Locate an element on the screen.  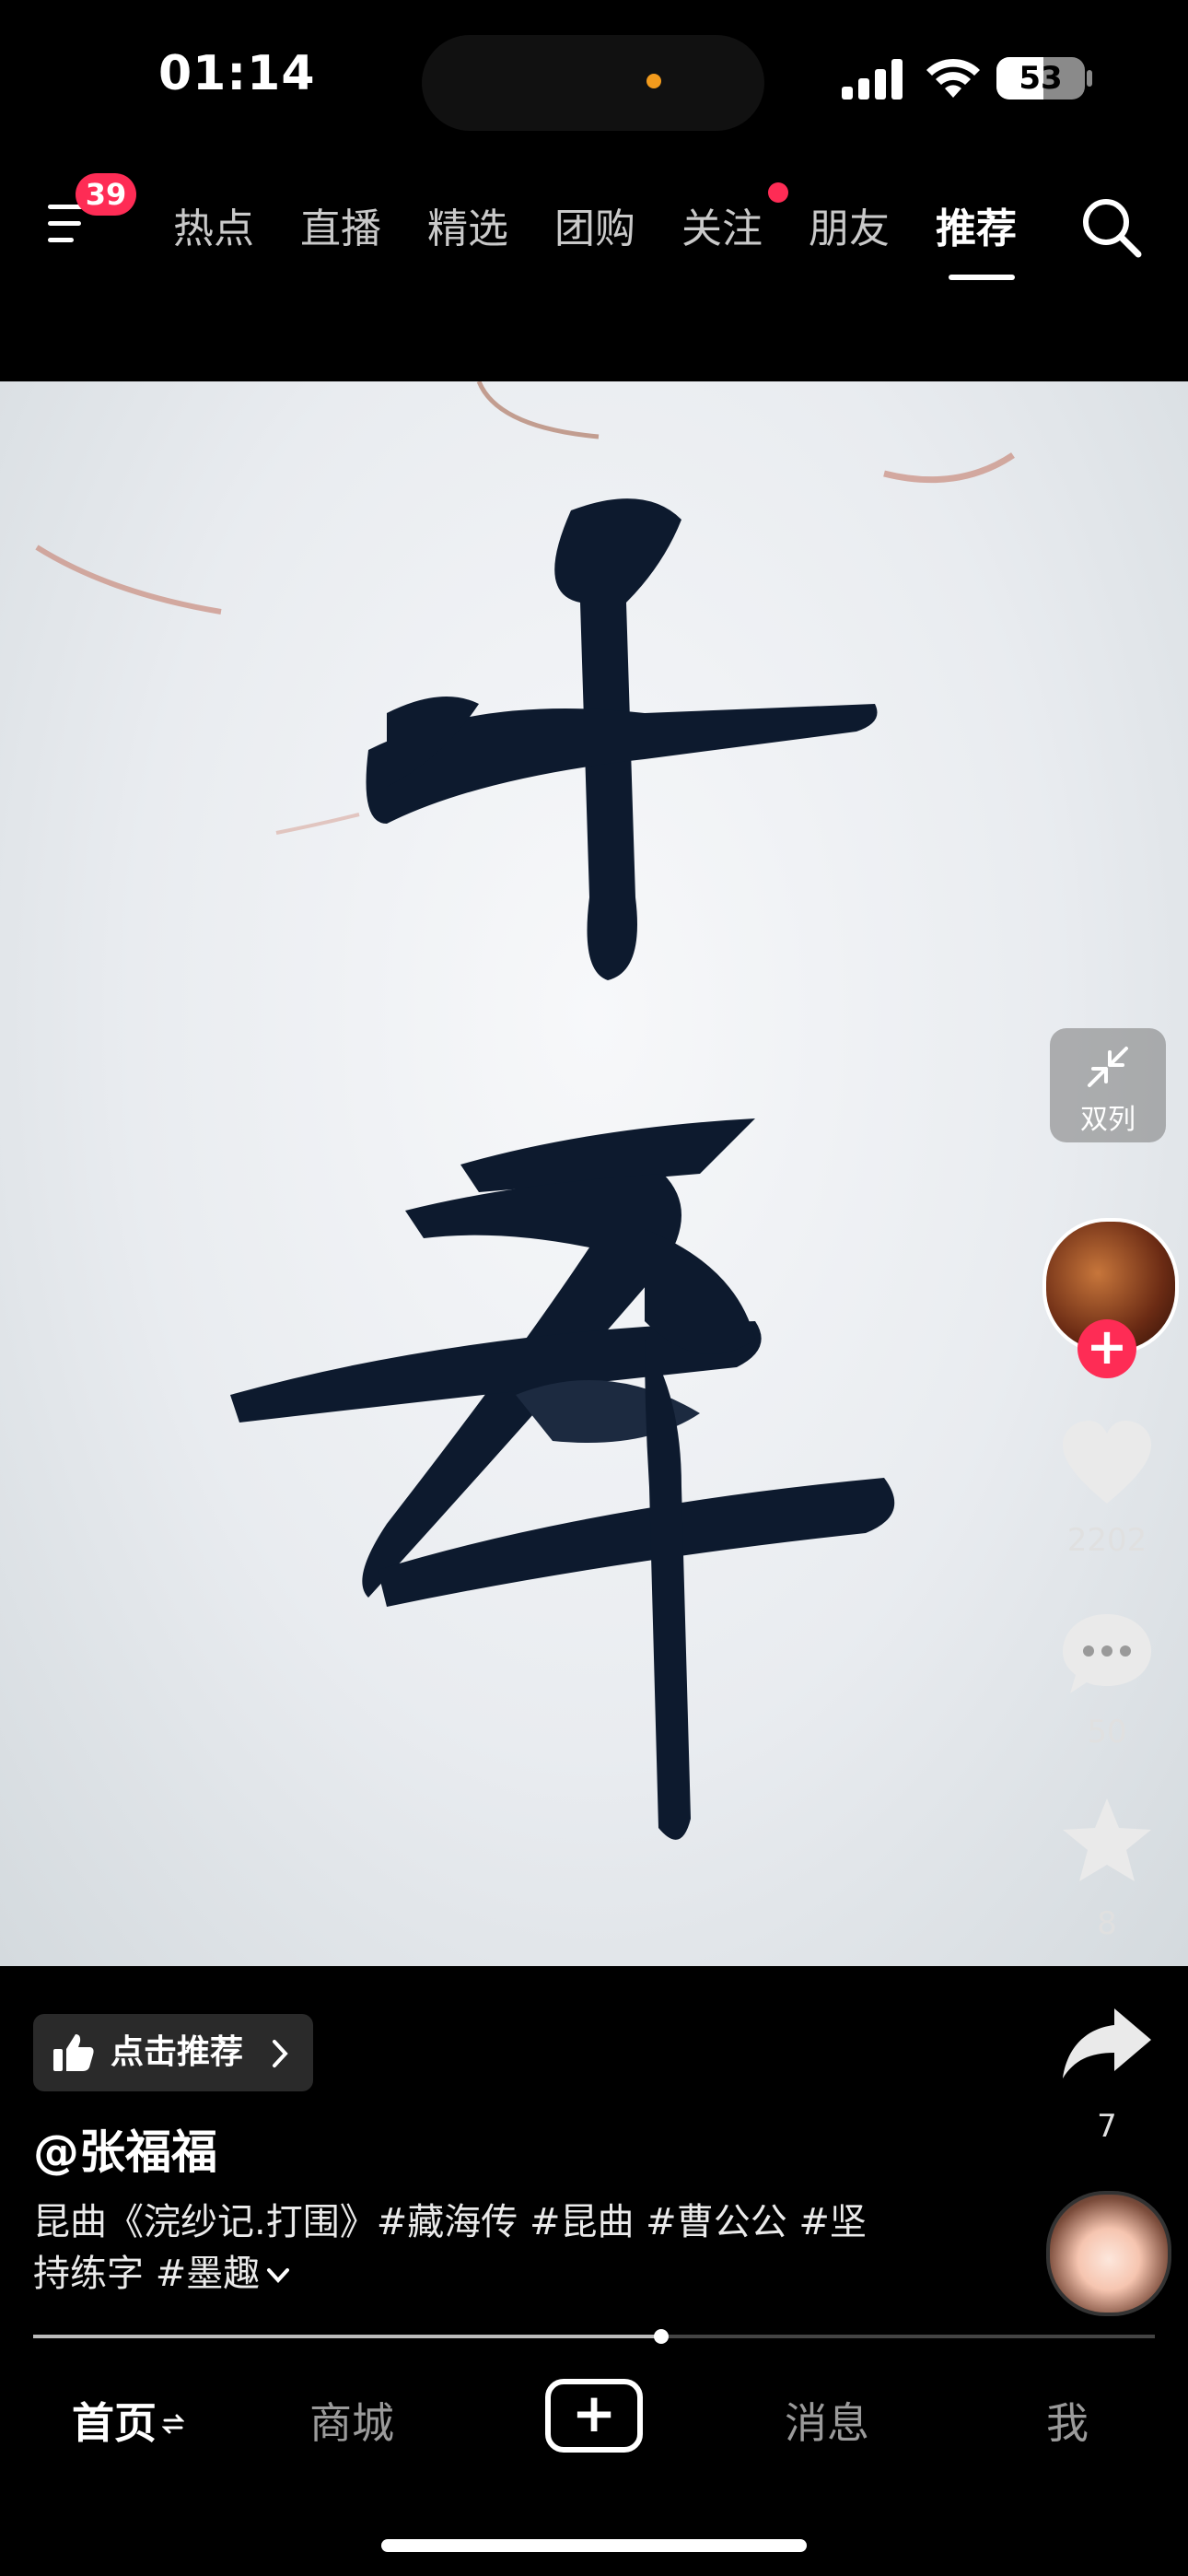
chevron-down-icon is located at coordinates (278, 2276).